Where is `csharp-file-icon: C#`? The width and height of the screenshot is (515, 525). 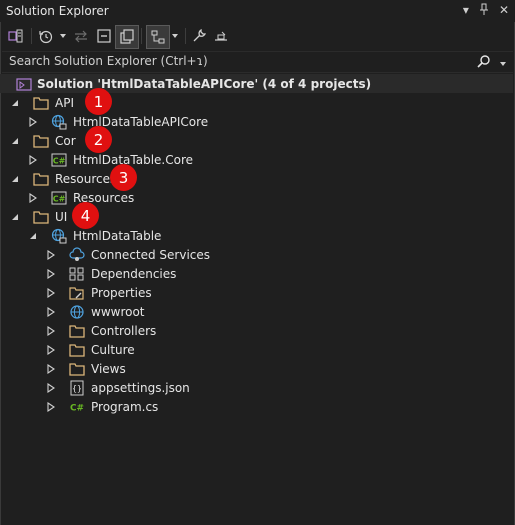 csharp-file-icon: C# is located at coordinates (77, 407).